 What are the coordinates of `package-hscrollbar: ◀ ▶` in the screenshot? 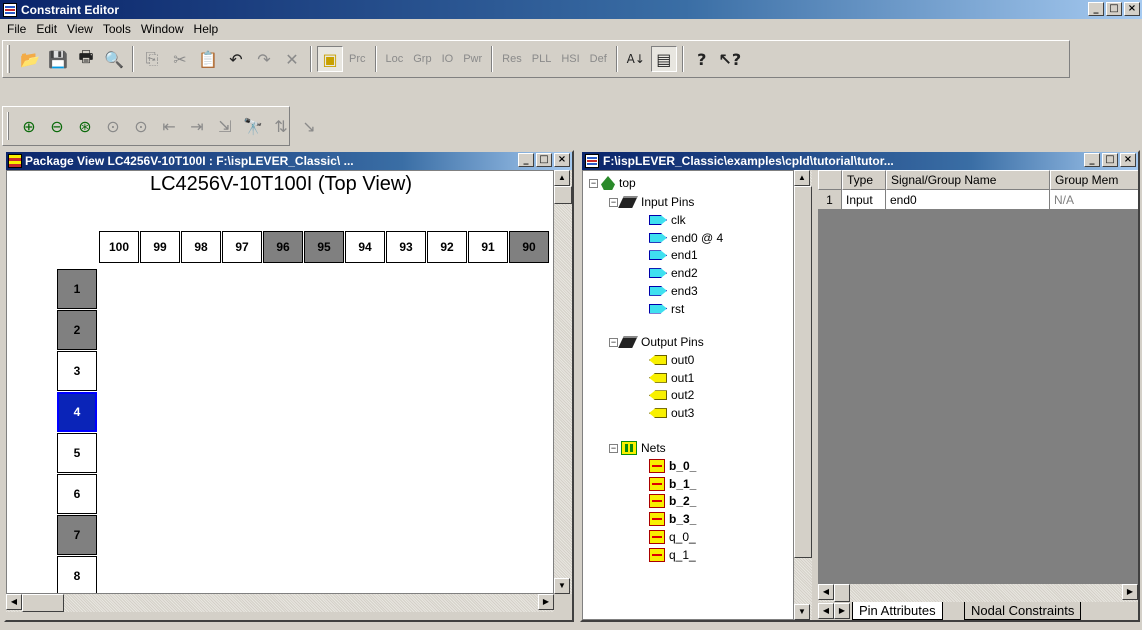 It's located at (280, 603).